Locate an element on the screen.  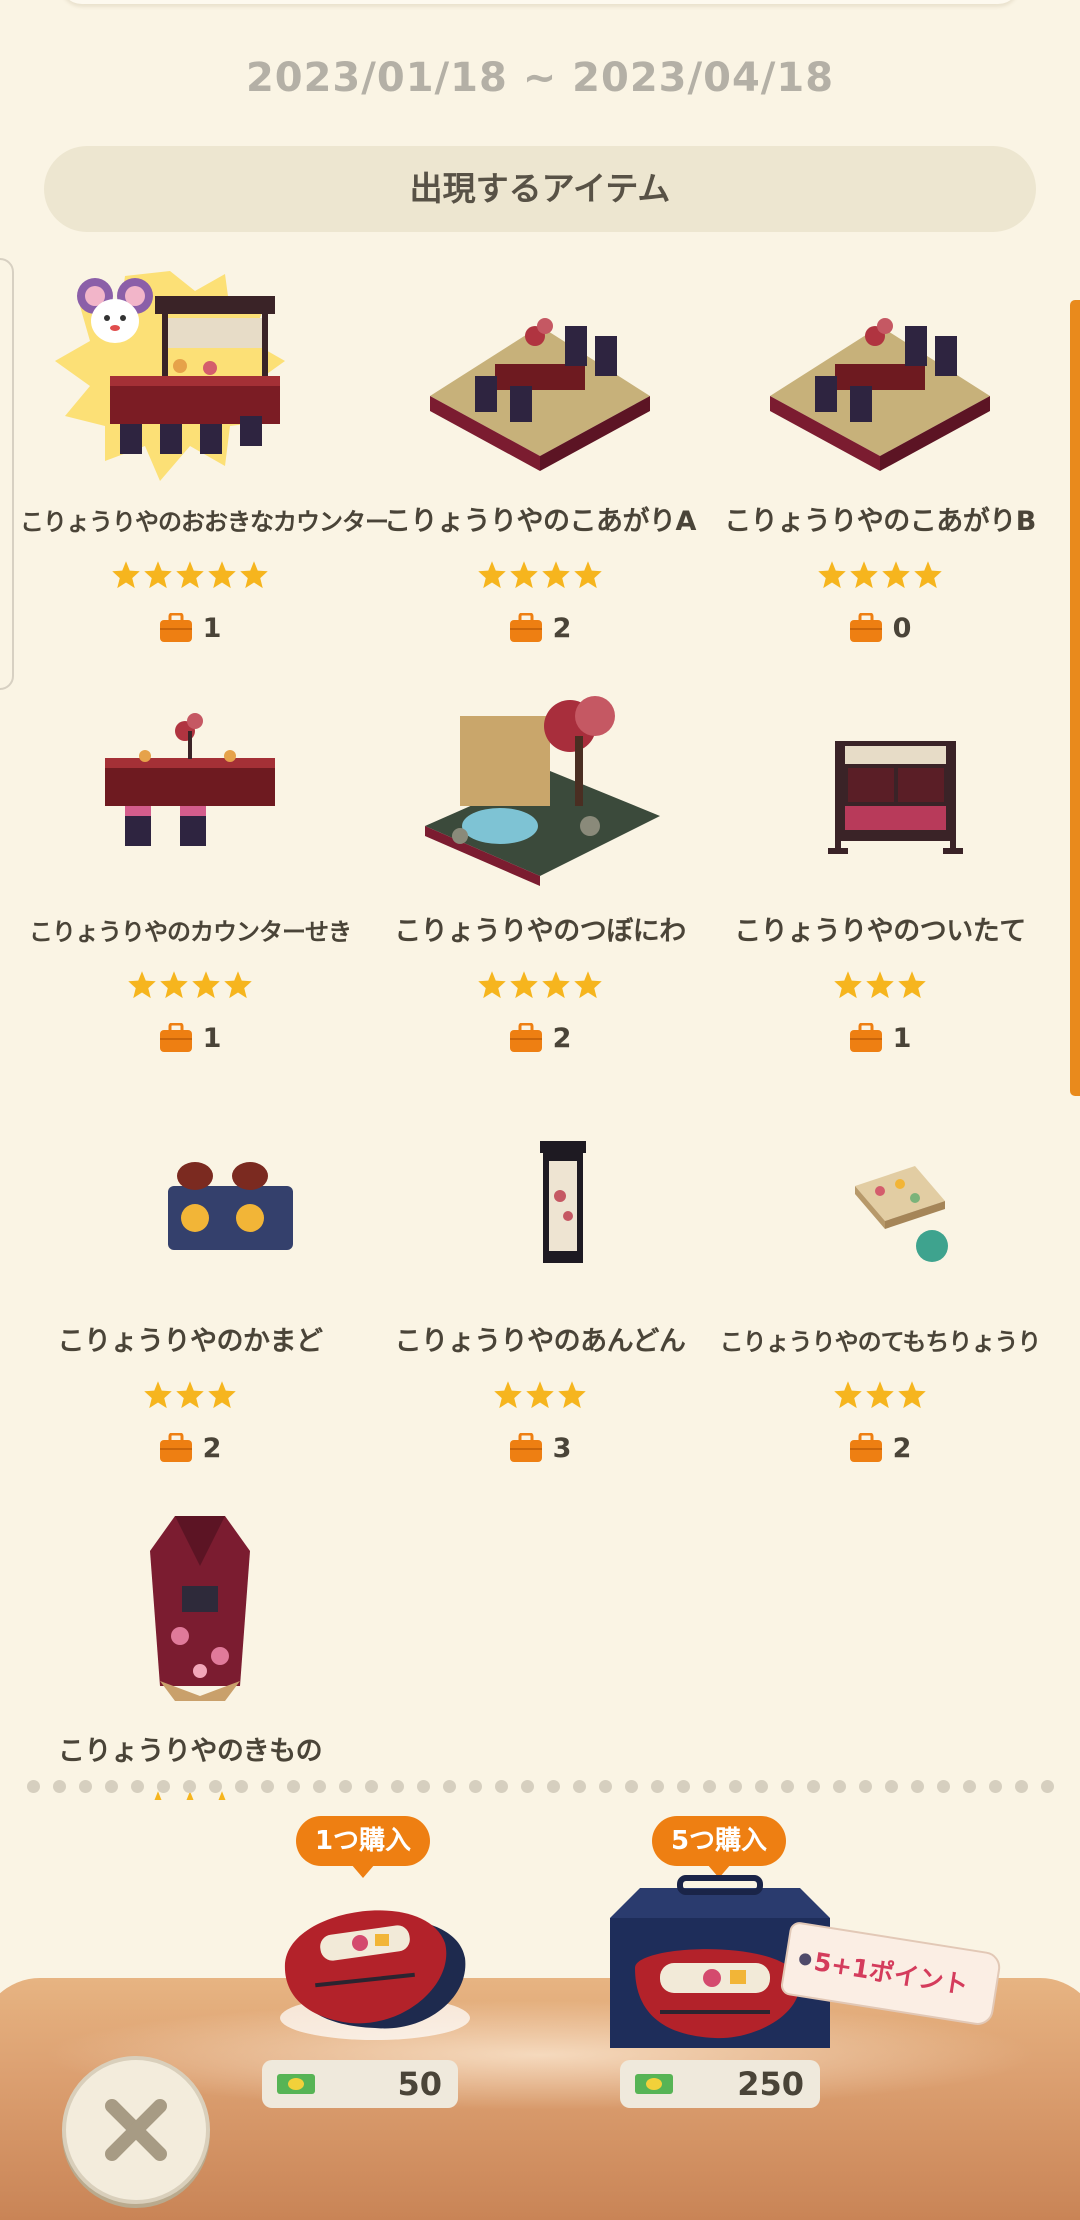
owned-count: 0 is located at coordinates (880, 628).